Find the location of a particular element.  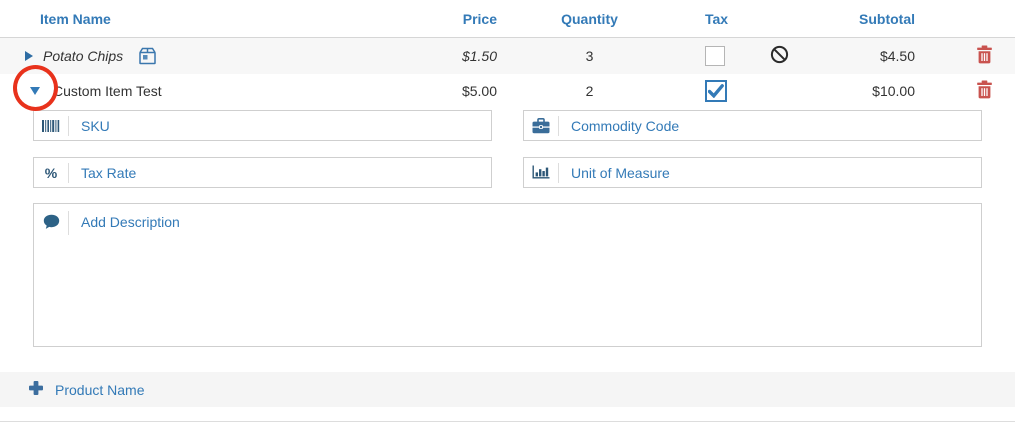

comment-icon is located at coordinates (51, 217).